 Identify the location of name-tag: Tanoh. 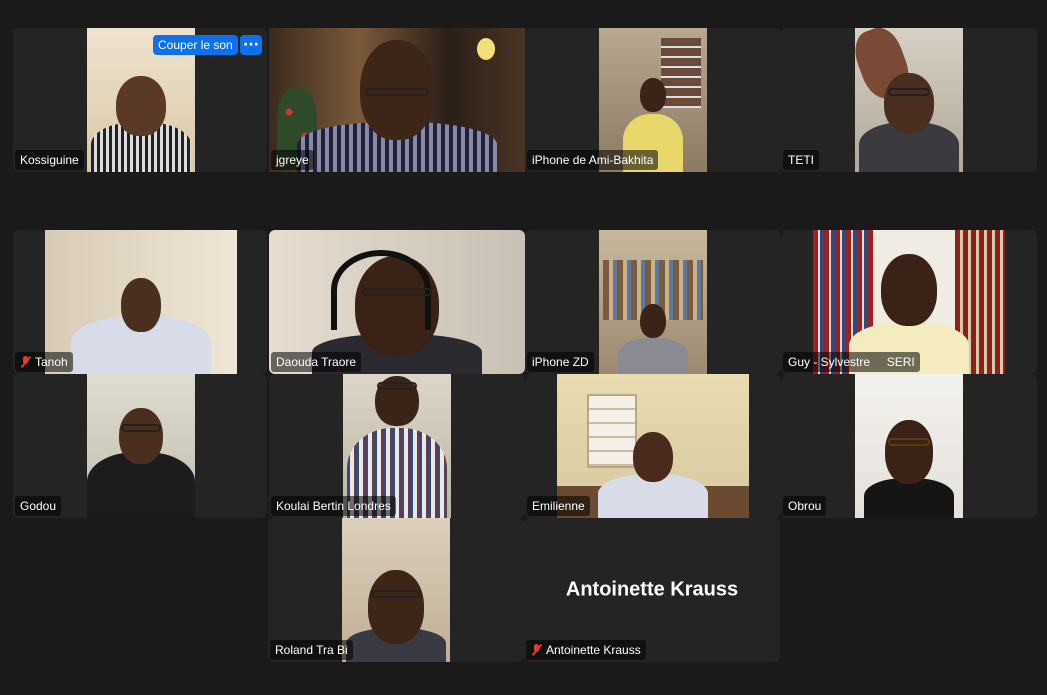
(44, 362).